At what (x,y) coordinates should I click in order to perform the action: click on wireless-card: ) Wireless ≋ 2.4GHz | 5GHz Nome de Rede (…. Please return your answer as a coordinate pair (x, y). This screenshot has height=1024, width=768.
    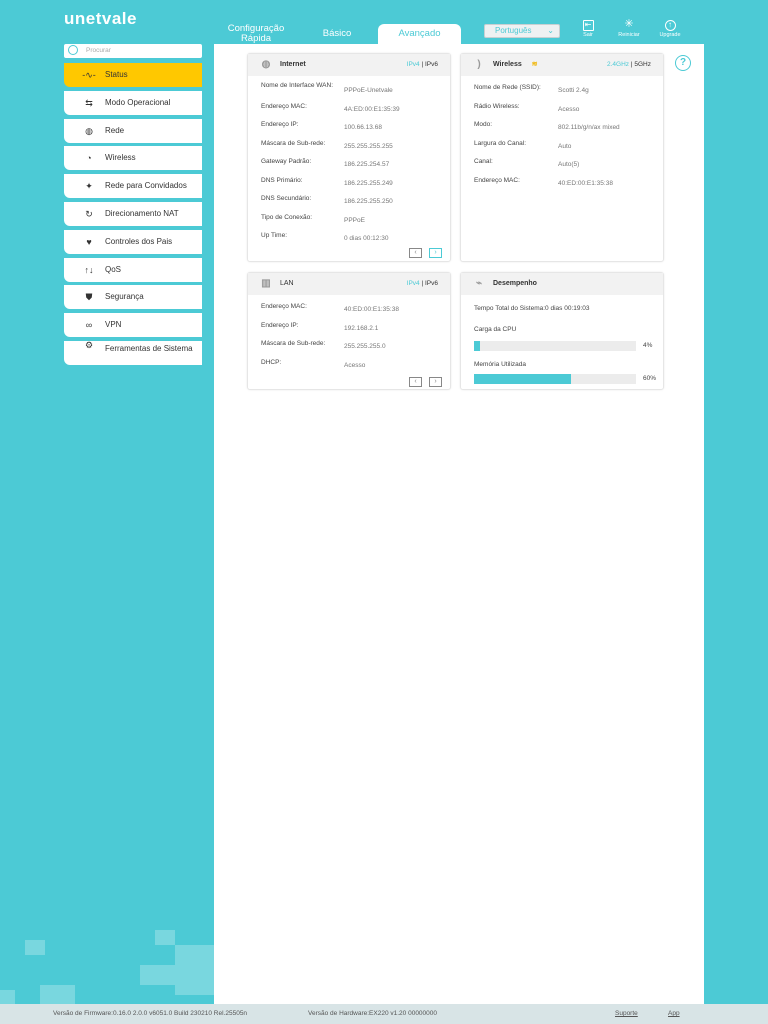
    Looking at the image, I should click on (562, 157).